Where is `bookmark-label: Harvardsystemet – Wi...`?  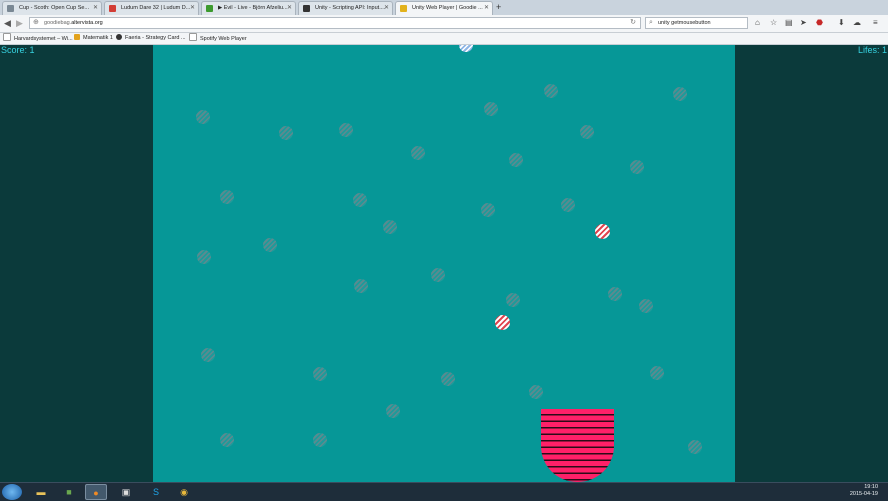
bookmark-label: Harvardsystemet – Wi... is located at coordinates (43, 39).